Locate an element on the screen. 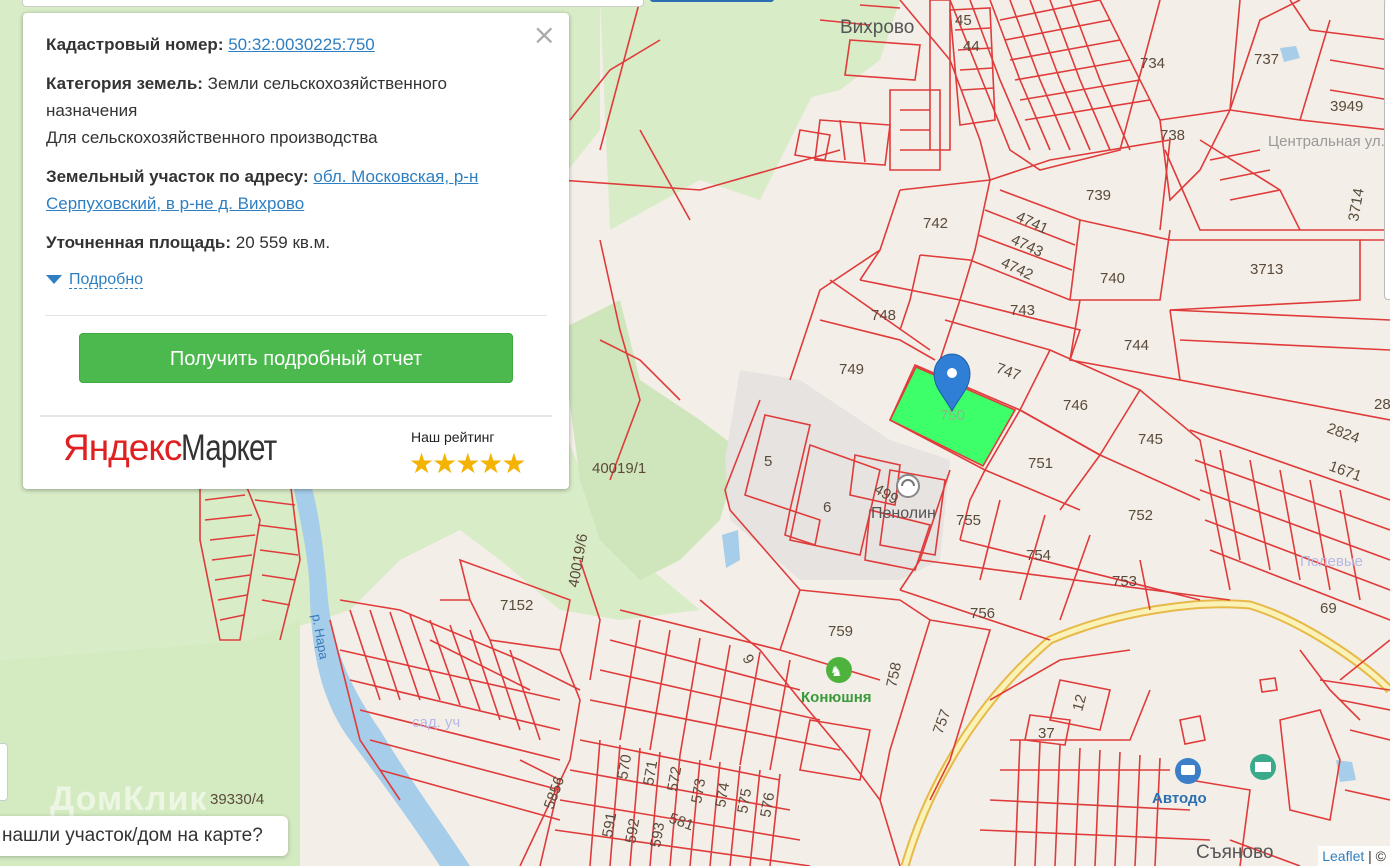  cadastral-number-row: Кадастровый номер: 50:32:0030225:750 is located at coordinates (291, 44).